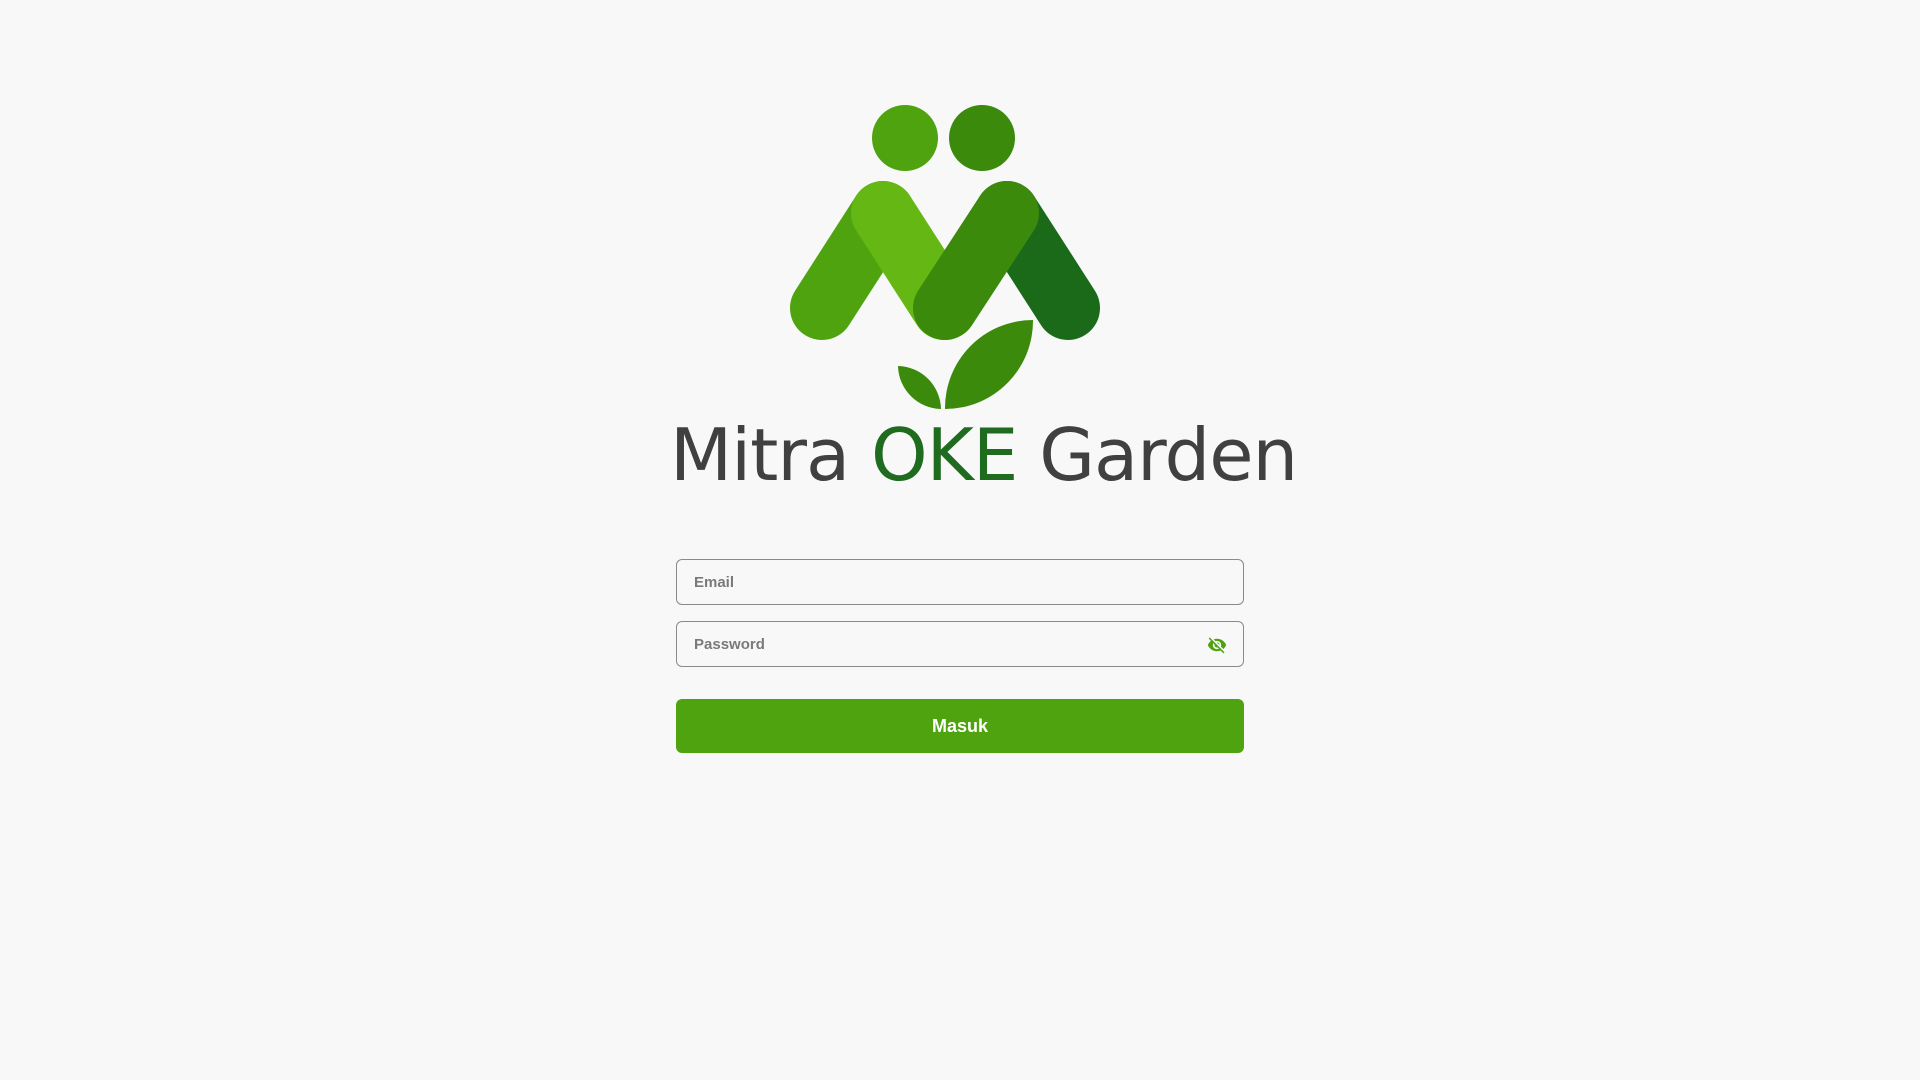 This screenshot has width=1920, height=1080. I want to click on brand-name-part2: Garden, so click(1157, 455).